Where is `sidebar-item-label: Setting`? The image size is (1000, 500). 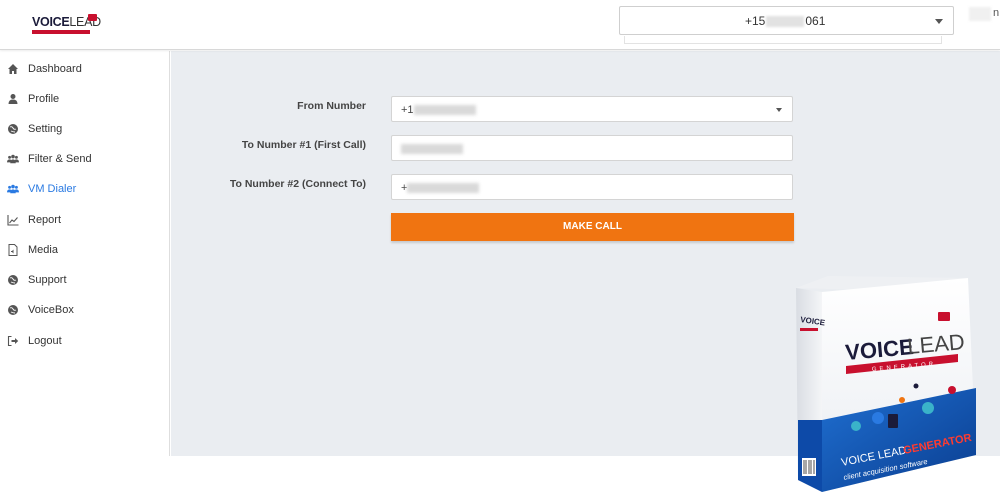
sidebar-item-label: Setting is located at coordinates (45, 129).